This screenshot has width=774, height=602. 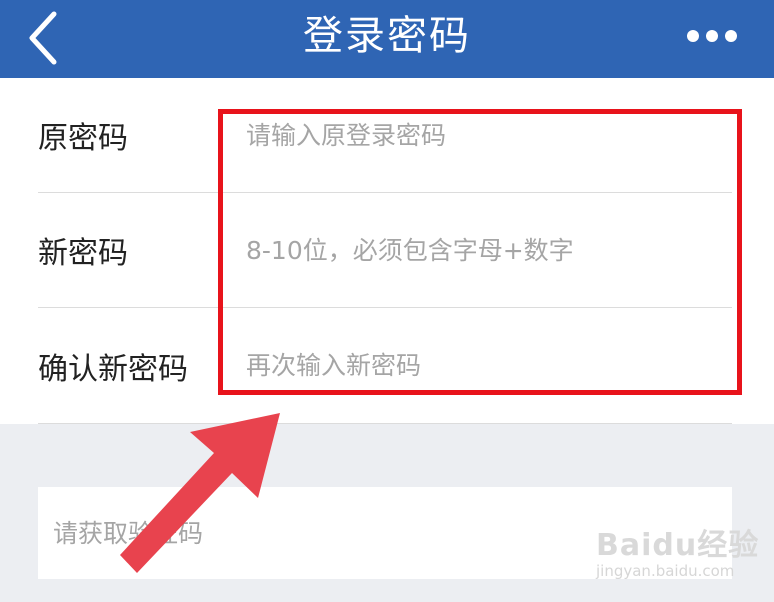 I want to click on verification-code-input, so click(x=383, y=533).